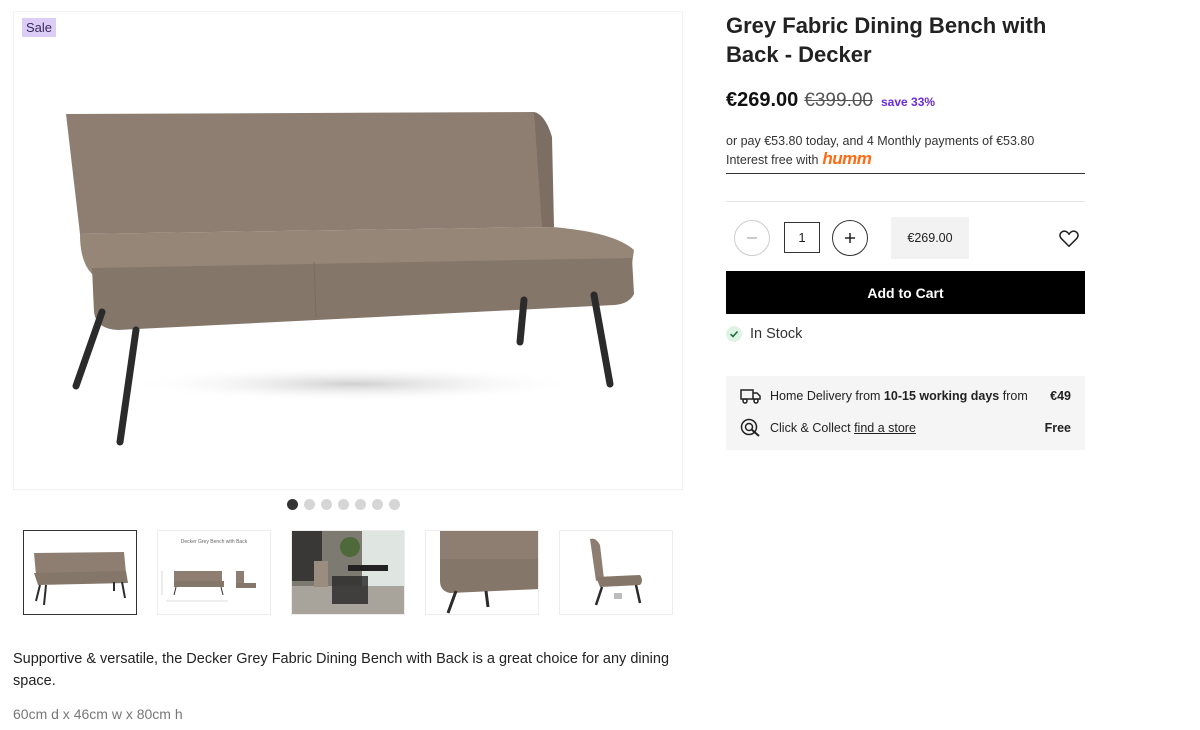  Describe the element at coordinates (905, 201) in the screenshot. I see `divider` at that location.